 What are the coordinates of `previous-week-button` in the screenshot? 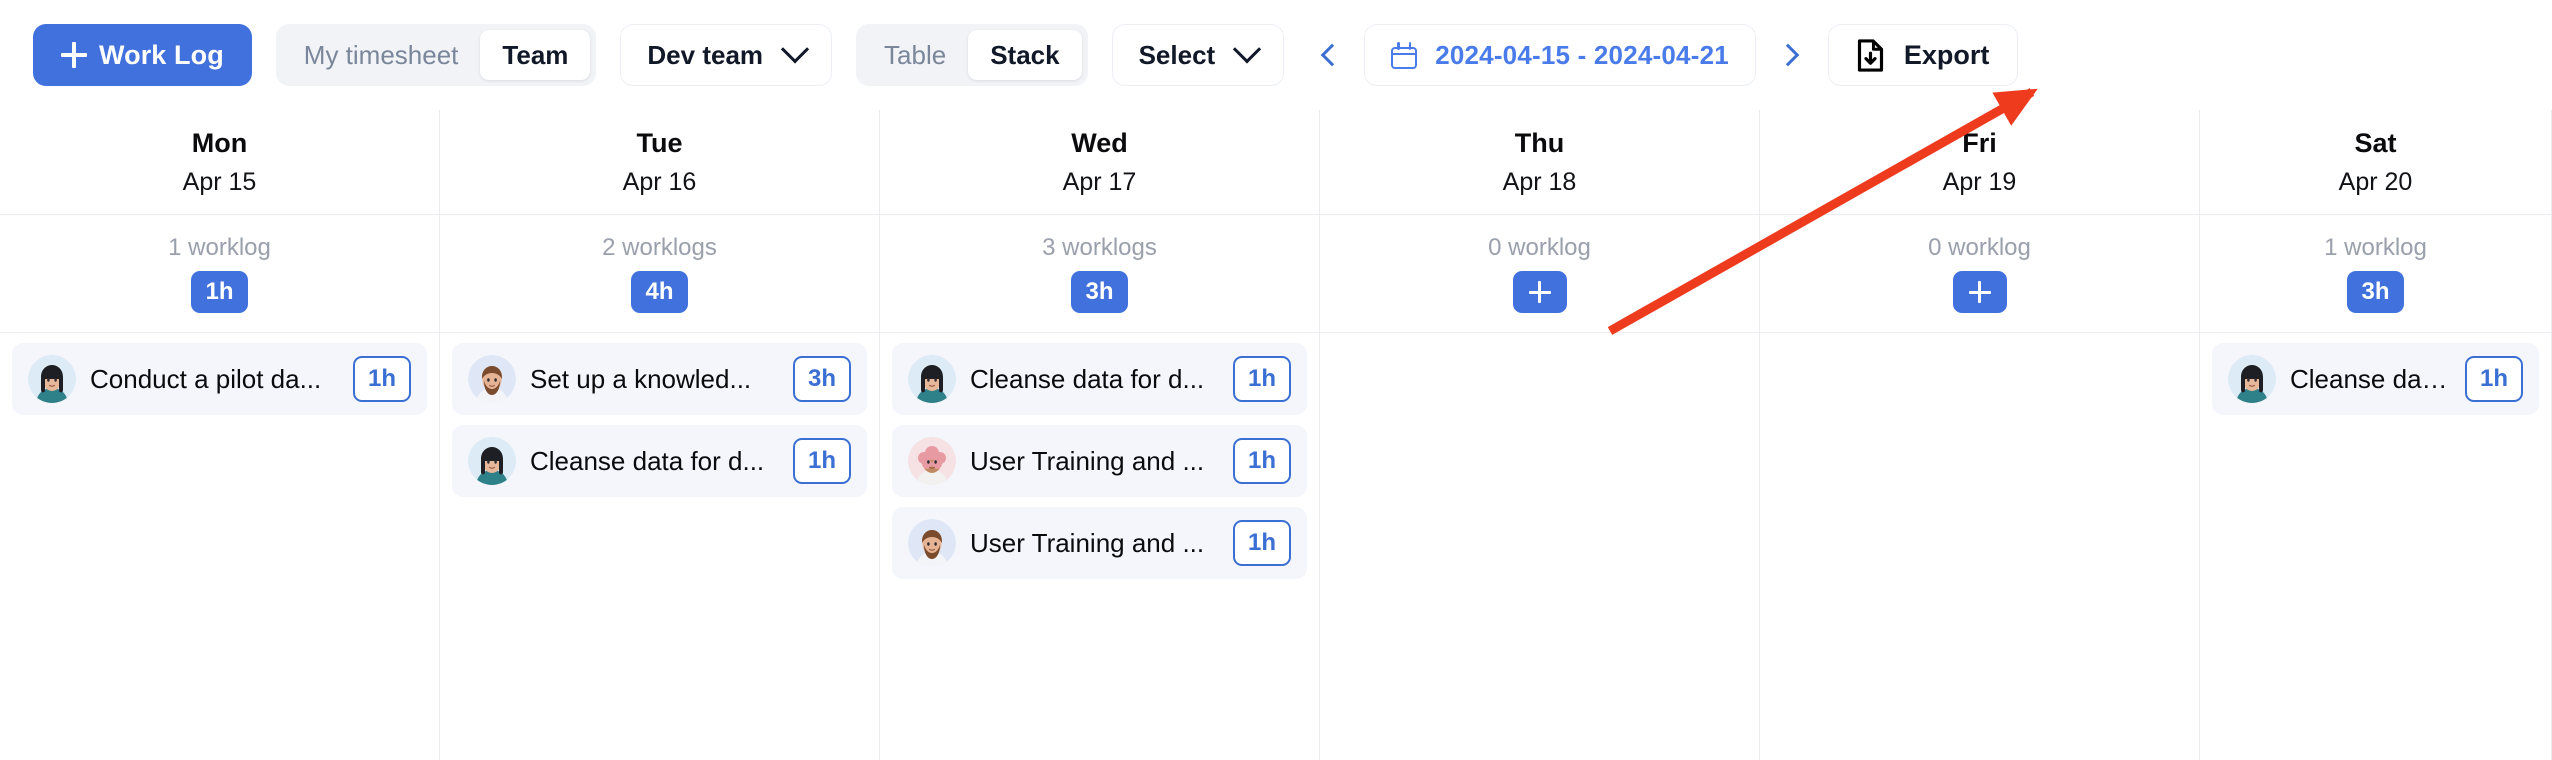 It's located at (1332, 55).